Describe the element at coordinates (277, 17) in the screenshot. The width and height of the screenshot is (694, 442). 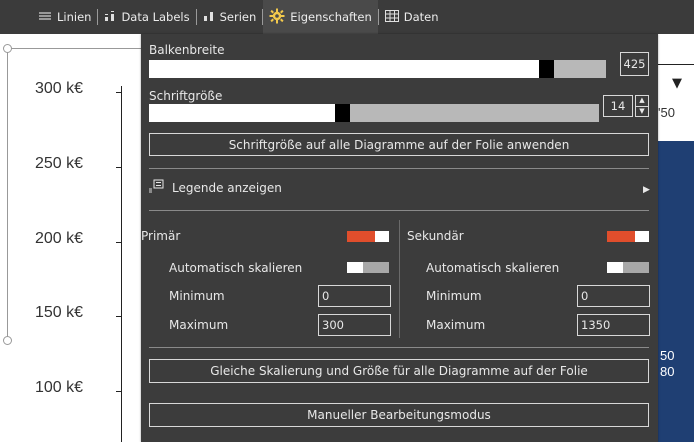
I see `gear-icon` at that location.